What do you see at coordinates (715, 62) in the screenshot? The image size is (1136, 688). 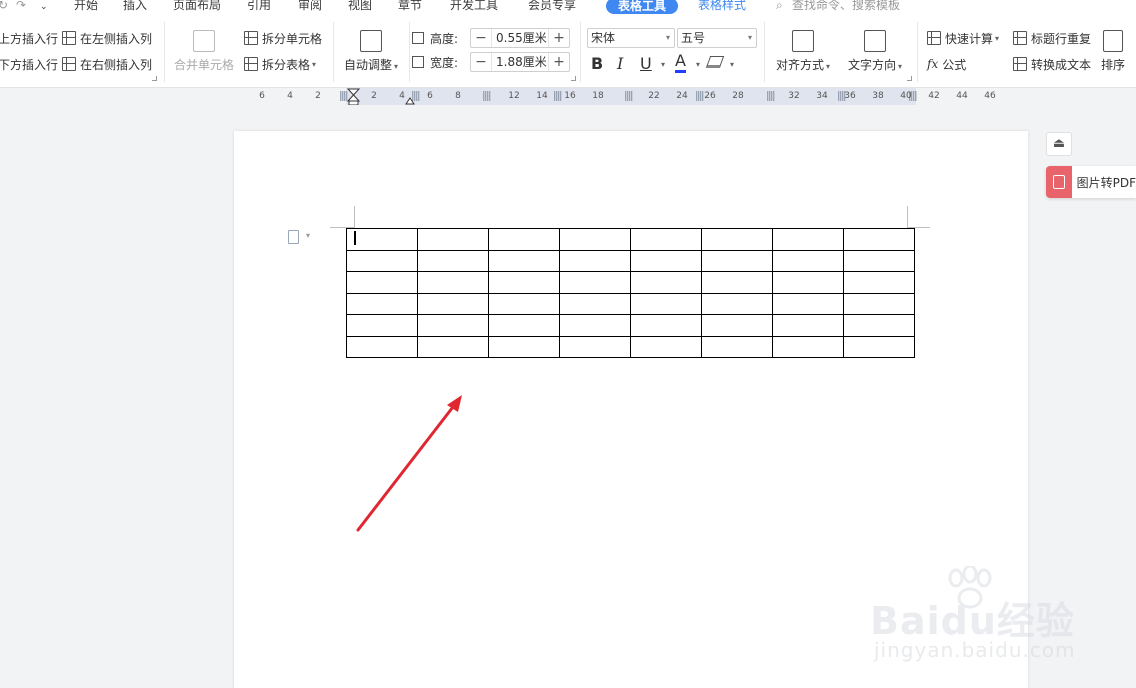 I see `highlight-icon` at bounding box center [715, 62].